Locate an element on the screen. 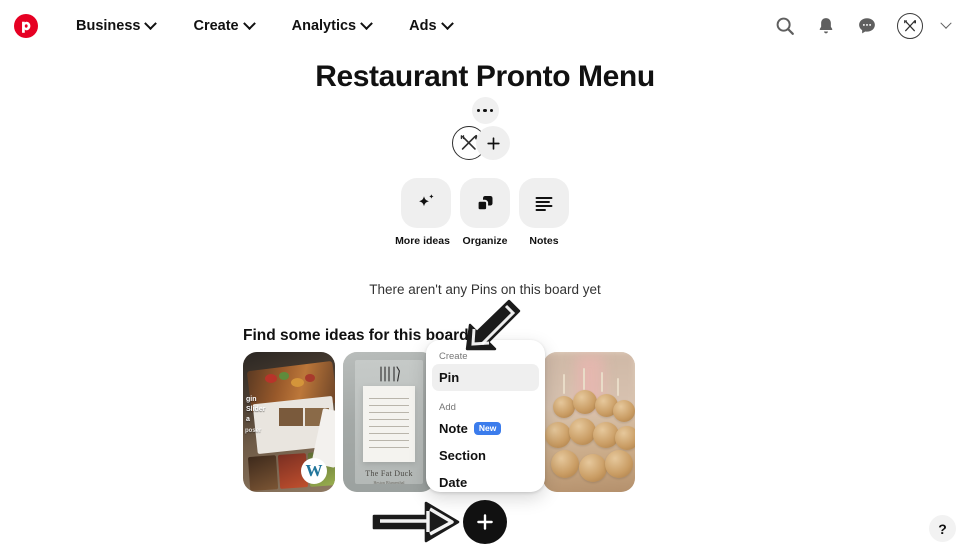 This screenshot has height=552, width=970. top-navigation-bar: 𝐩 Business Create Analytics Ads is located at coordinates (485, 26).